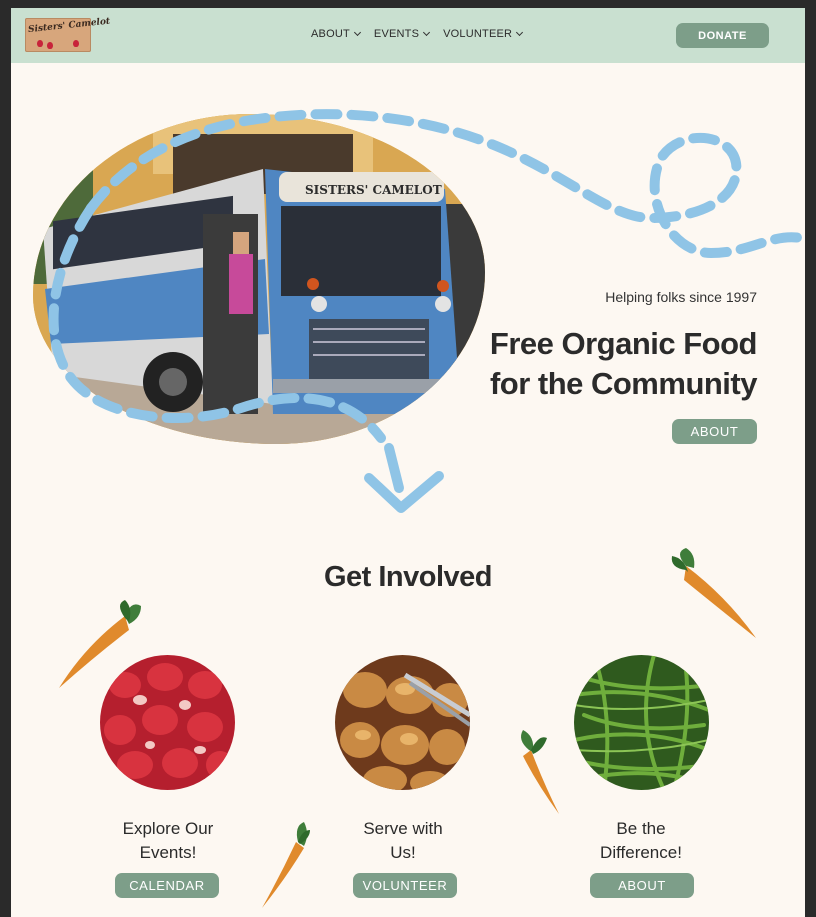 The height and width of the screenshot is (917, 816). Describe the element at coordinates (168, 841) in the screenshot. I see `card-title: Explore Our Events!` at that location.